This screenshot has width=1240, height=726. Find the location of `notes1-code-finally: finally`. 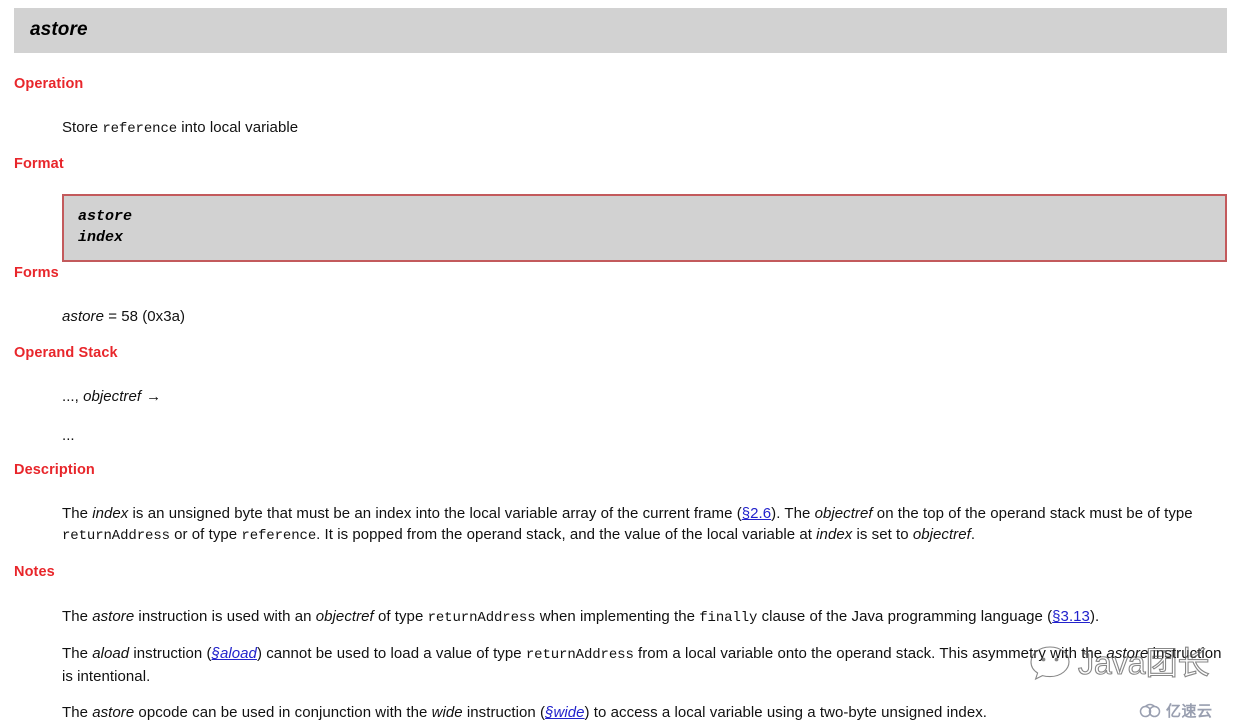

notes1-code-finally: finally is located at coordinates (728, 618).